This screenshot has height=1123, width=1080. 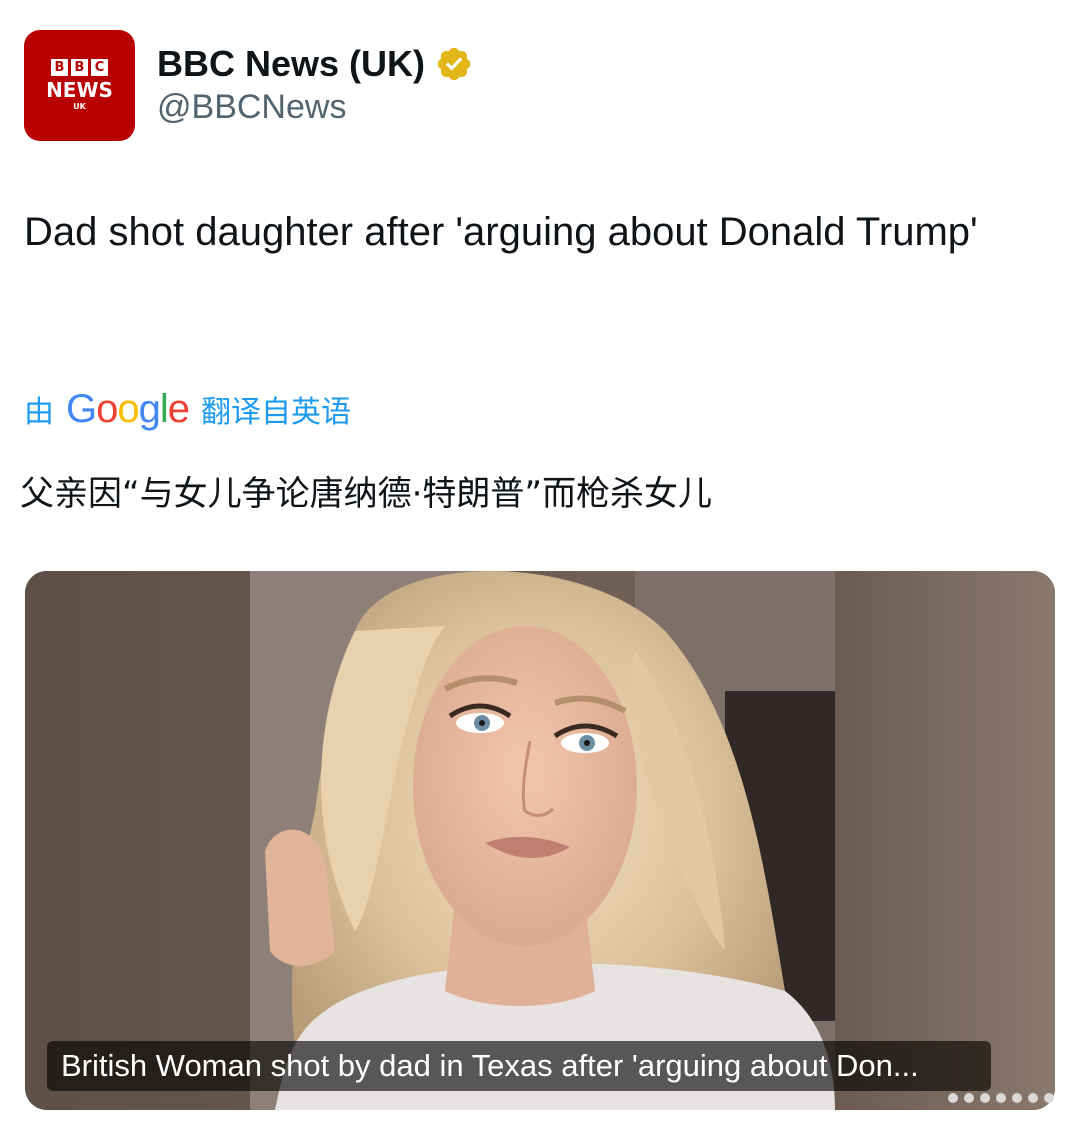 What do you see at coordinates (79, 89) in the screenshot?
I see `avatar-news-label: NEWS` at bounding box center [79, 89].